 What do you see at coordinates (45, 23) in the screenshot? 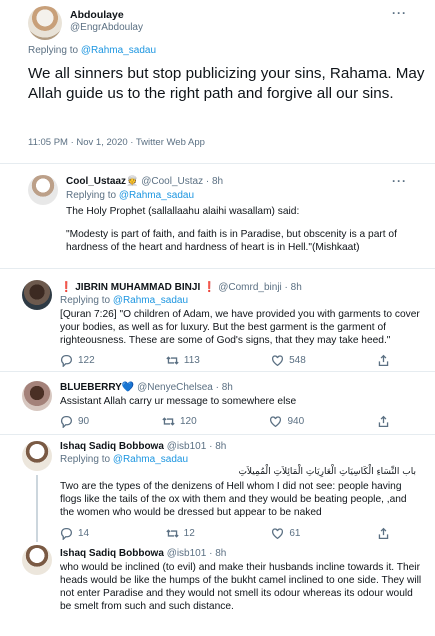
I see `author-avatar` at bounding box center [45, 23].